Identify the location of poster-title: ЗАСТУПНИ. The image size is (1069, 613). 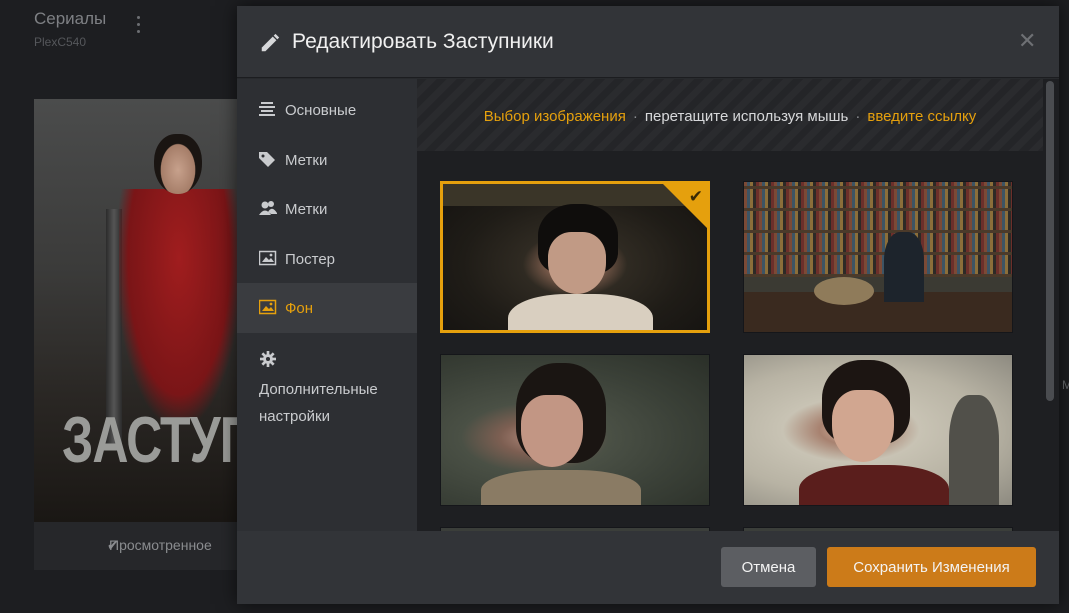
(155, 440).